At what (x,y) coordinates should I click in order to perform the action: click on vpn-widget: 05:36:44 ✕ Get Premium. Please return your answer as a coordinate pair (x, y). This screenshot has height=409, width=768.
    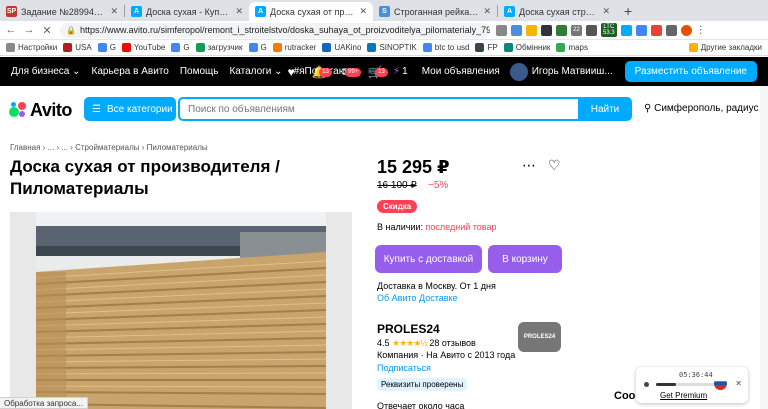
    Looking at the image, I should click on (692, 385).